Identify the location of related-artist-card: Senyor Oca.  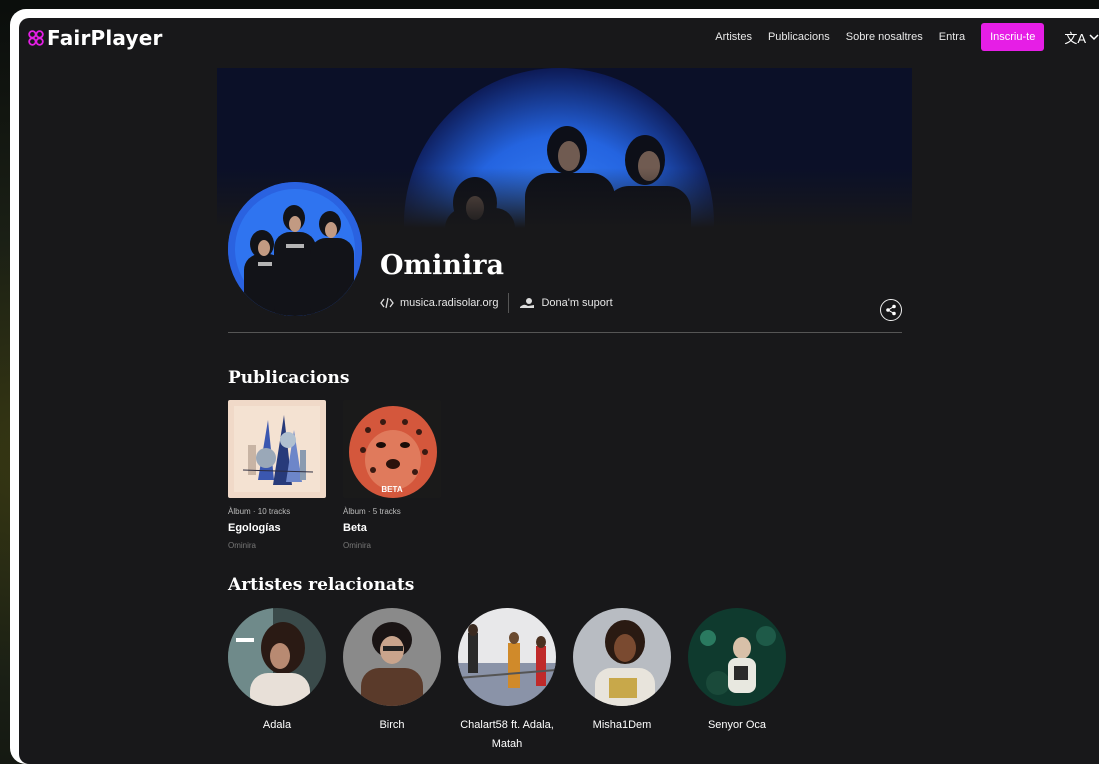
(737, 671).